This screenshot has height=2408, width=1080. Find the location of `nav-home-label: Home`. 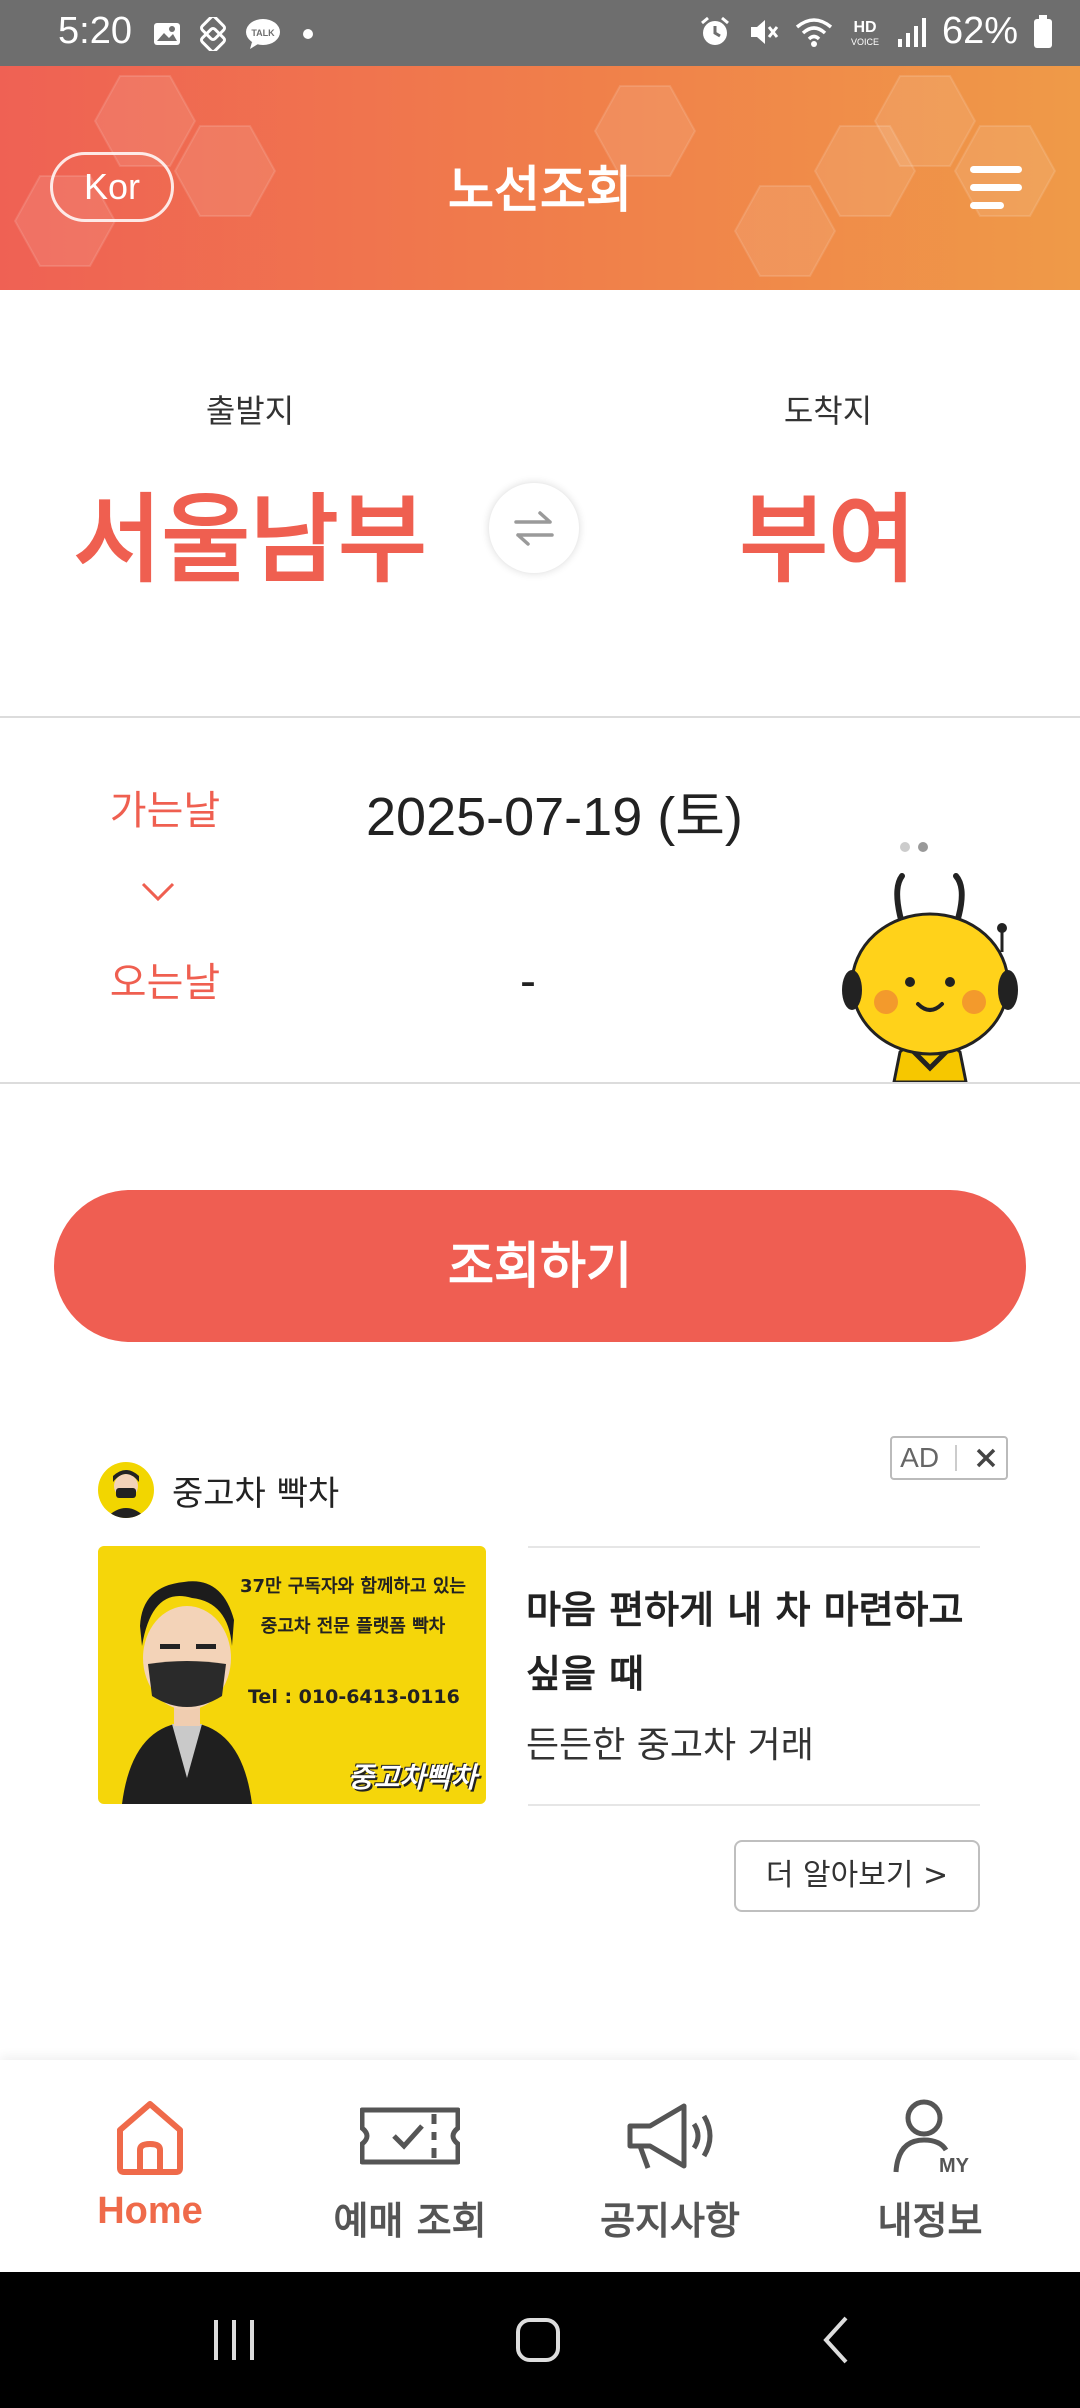

nav-home-label: Home is located at coordinates (150, 2211).